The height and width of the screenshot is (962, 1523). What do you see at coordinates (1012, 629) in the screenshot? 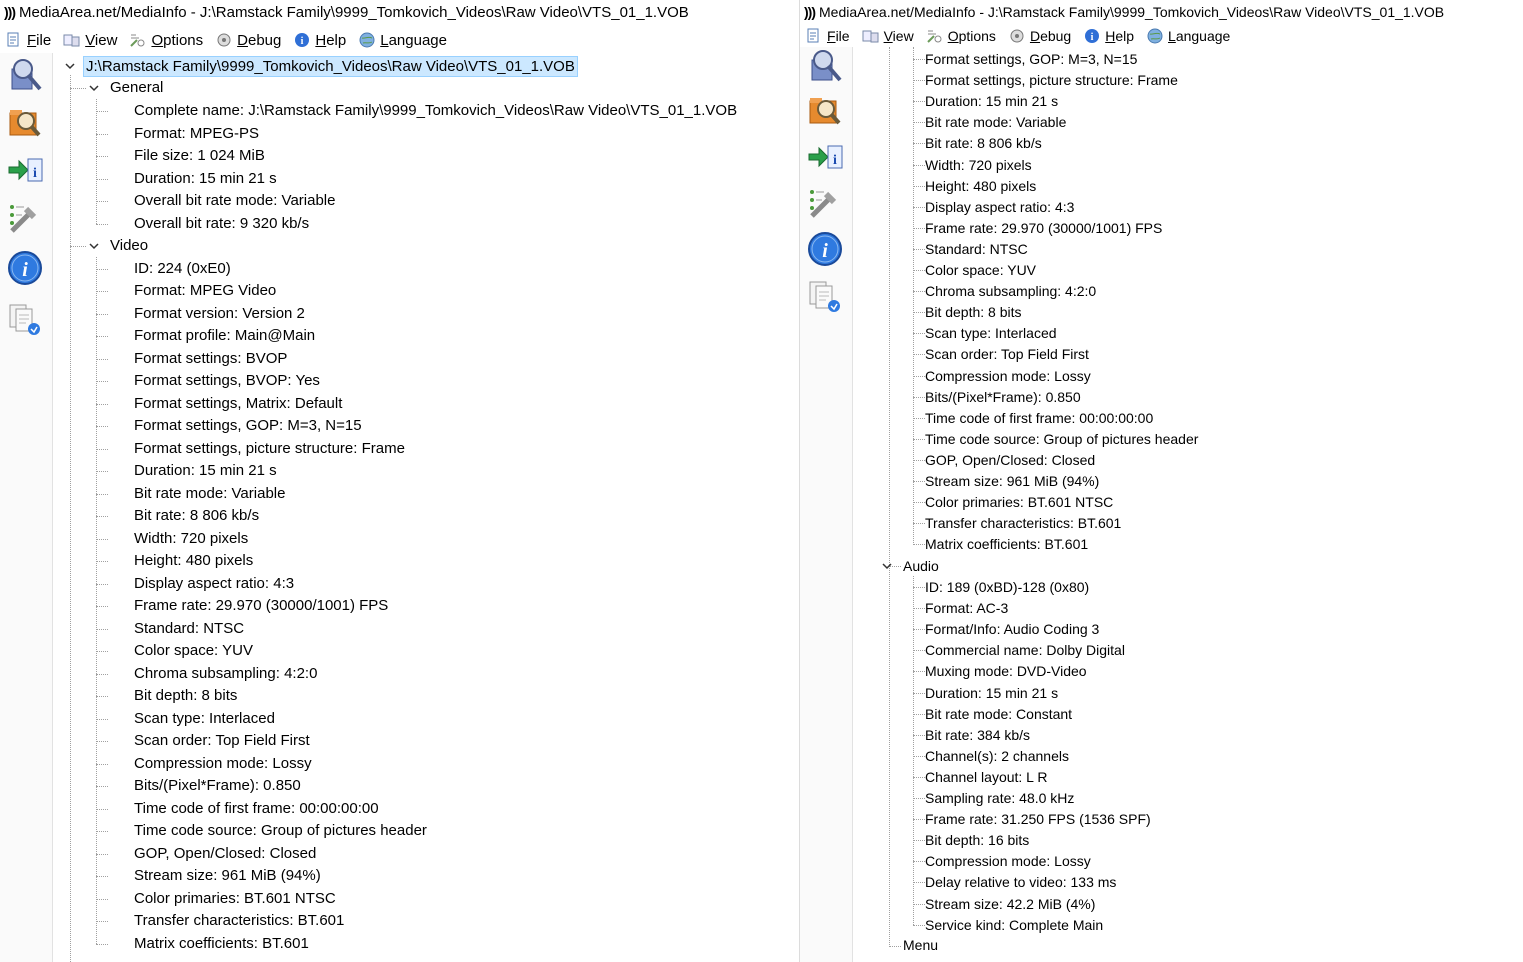
I see `tree-item: Format/Info: Audio Coding 3` at bounding box center [1012, 629].